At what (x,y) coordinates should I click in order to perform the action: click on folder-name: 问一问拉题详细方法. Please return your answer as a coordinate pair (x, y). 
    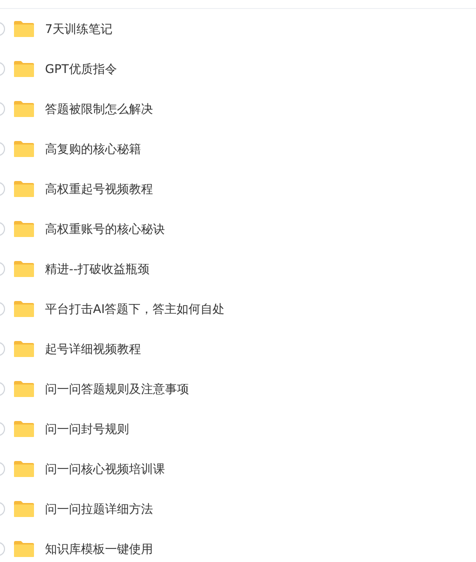
    Looking at the image, I should click on (99, 509).